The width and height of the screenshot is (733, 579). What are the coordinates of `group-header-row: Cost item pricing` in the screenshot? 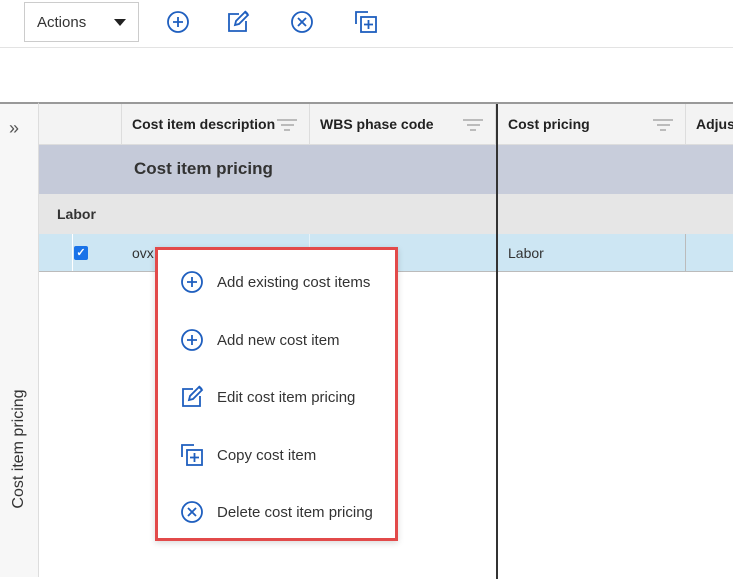 It's located at (386, 169).